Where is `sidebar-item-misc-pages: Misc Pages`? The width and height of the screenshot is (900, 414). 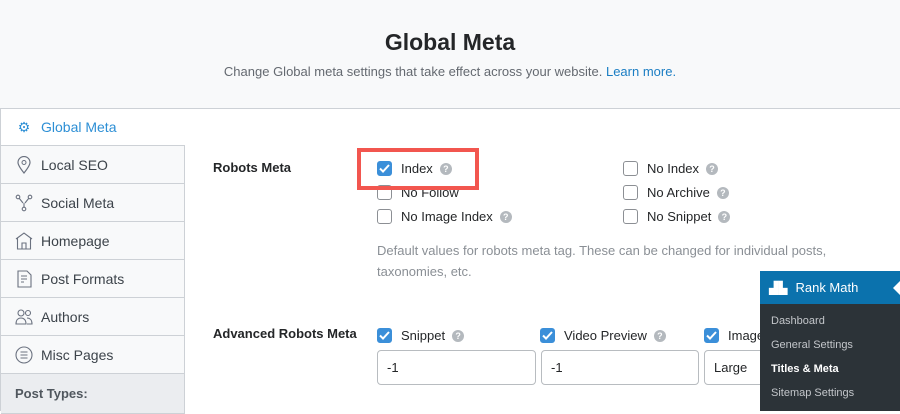 sidebar-item-misc-pages: Misc Pages is located at coordinates (93, 355).